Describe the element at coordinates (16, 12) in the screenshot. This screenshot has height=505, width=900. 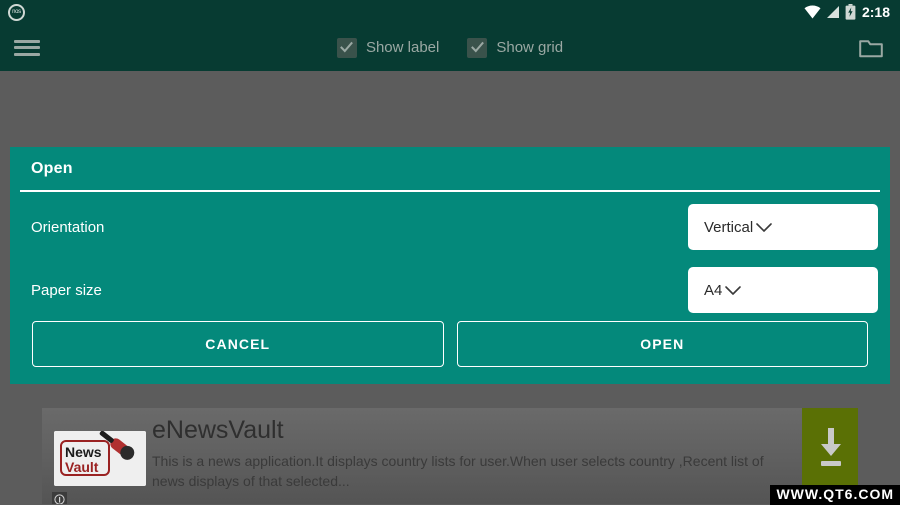
I see `notification-icon: nos` at that location.